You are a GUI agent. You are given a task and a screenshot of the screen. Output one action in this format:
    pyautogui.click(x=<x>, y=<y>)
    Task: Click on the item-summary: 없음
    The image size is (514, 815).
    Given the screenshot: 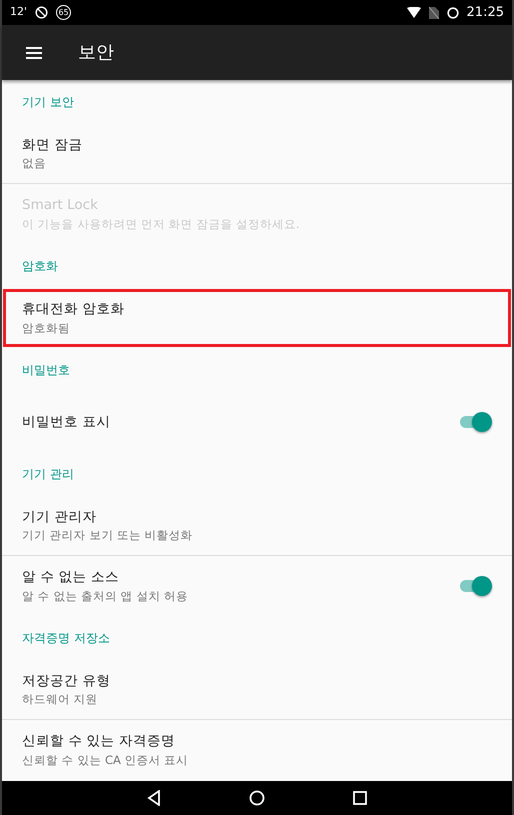 What is the action you would take?
    pyautogui.click(x=34, y=163)
    